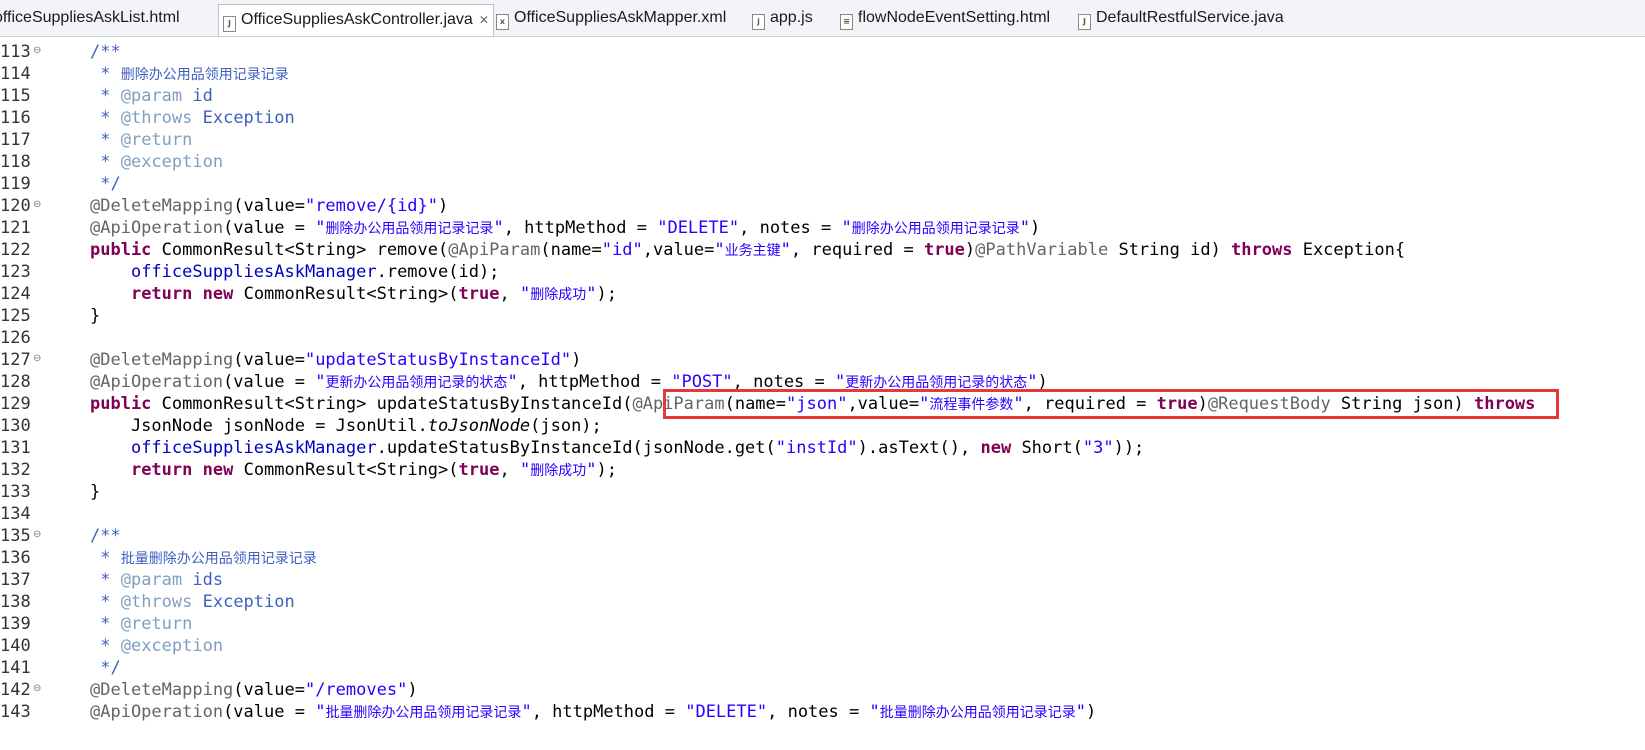 The height and width of the screenshot is (750, 1645). I want to click on code-token: @PathVariable, so click(1042, 250).